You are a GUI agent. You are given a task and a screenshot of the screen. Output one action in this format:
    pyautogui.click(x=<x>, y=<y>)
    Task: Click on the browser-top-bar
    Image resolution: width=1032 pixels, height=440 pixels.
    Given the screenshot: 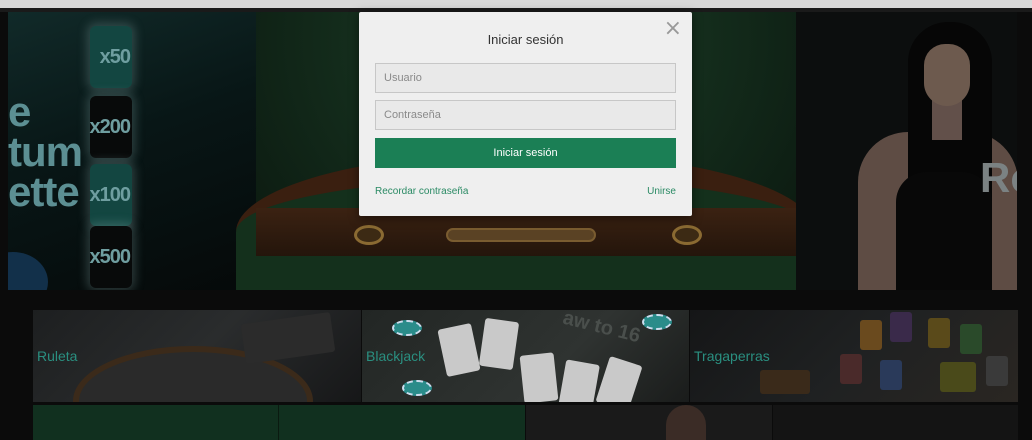 What is the action you would take?
    pyautogui.click(x=516, y=4)
    